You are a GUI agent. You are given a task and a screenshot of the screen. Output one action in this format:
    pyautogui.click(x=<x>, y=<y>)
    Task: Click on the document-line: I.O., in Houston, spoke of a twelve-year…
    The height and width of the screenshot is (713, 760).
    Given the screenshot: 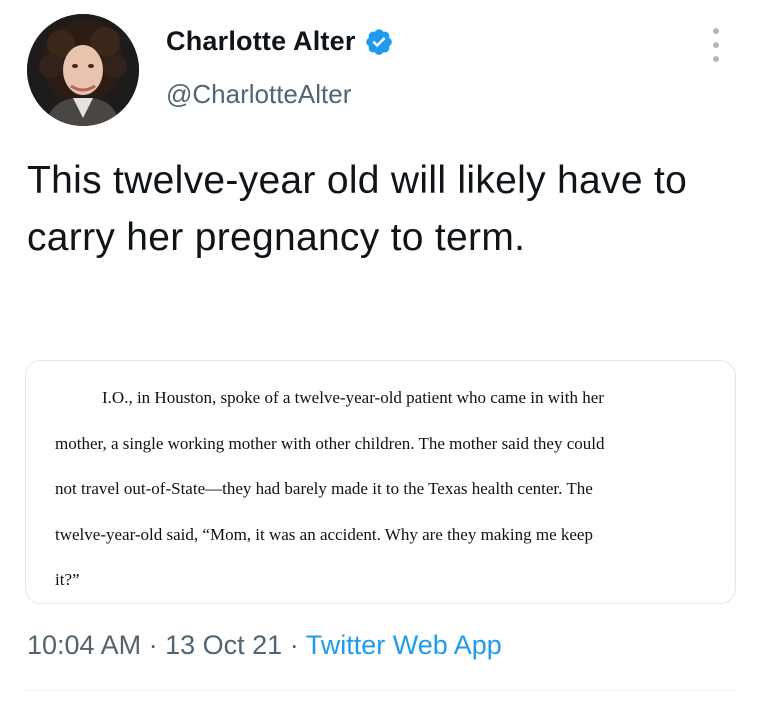 What is the action you would take?
    pyautogui.click(x=353, y=397)
    